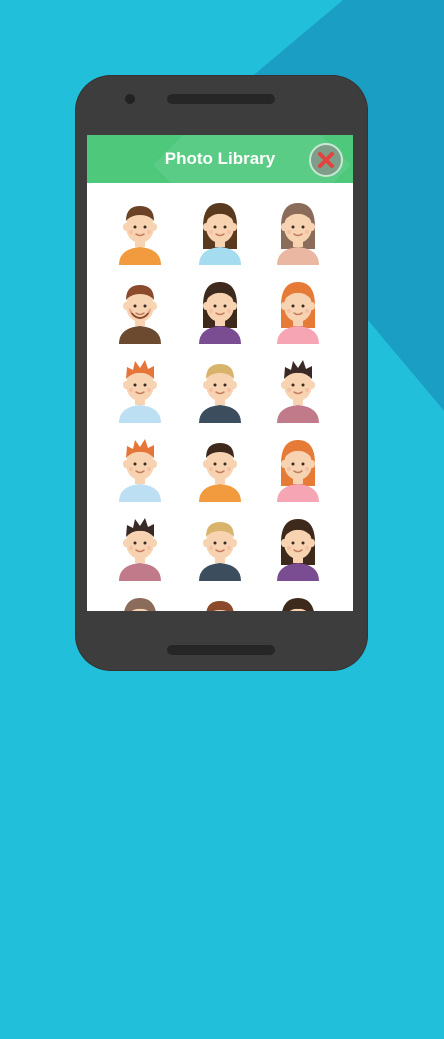 The height and width of the screenshot is (1039, 444). What do you see at coordinates (221, 99) in the screenshot?
I see `phone-speaker-top` at bounding box center [221, 99].